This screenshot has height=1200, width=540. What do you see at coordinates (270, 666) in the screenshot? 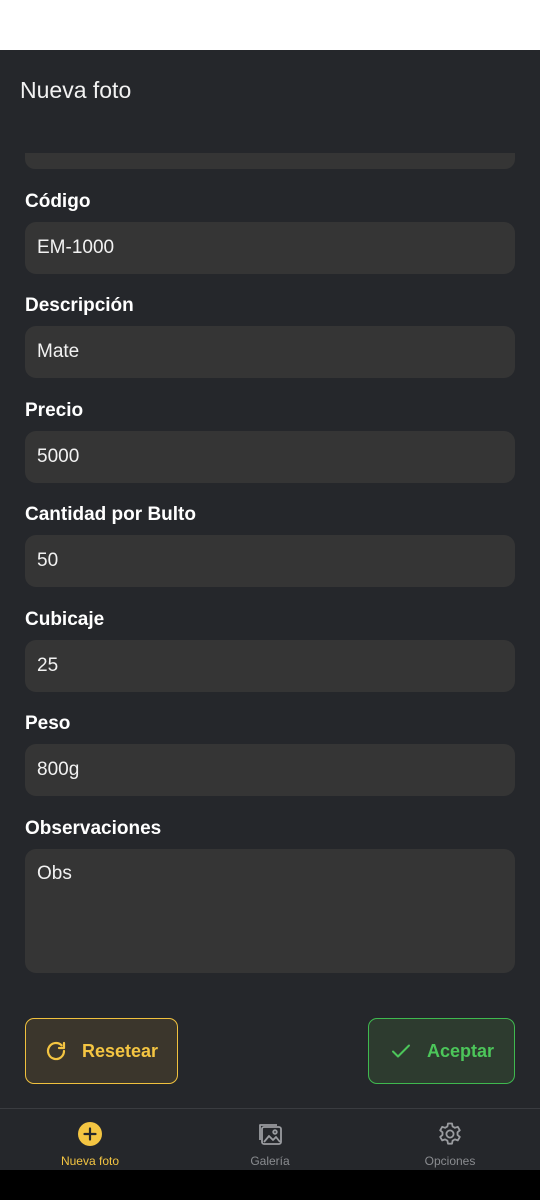
I see `cubicaje-input` at bounding box center [270, 666].